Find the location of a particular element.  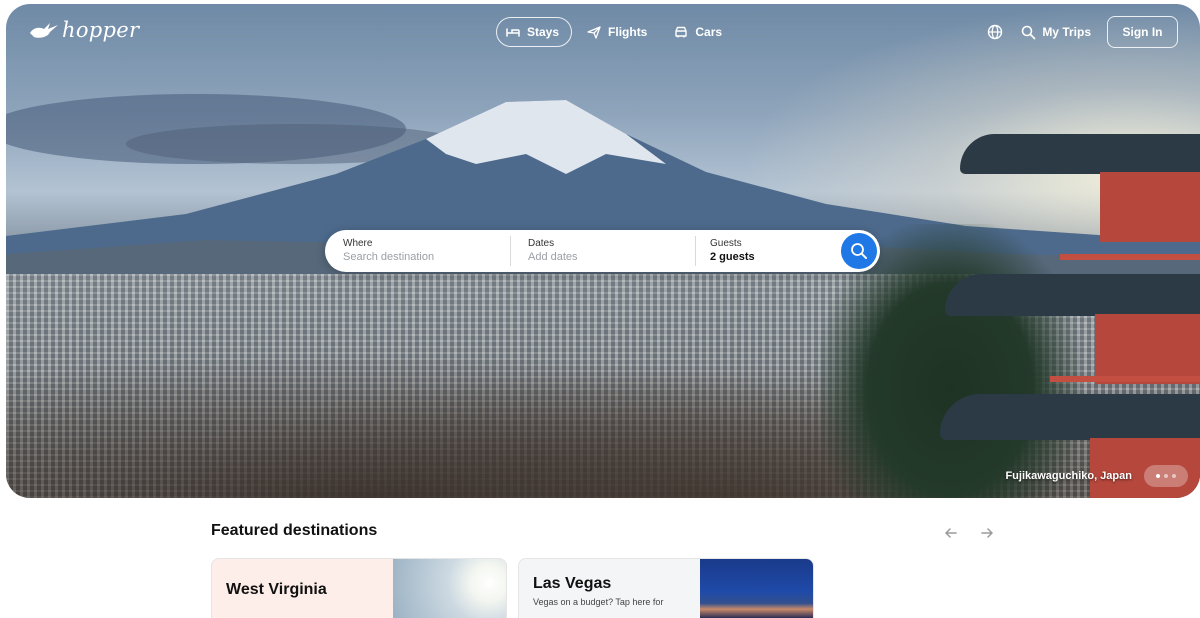

card-subtitle: Vegas on a budget? Tap here for is located at coordinates (598, 602).